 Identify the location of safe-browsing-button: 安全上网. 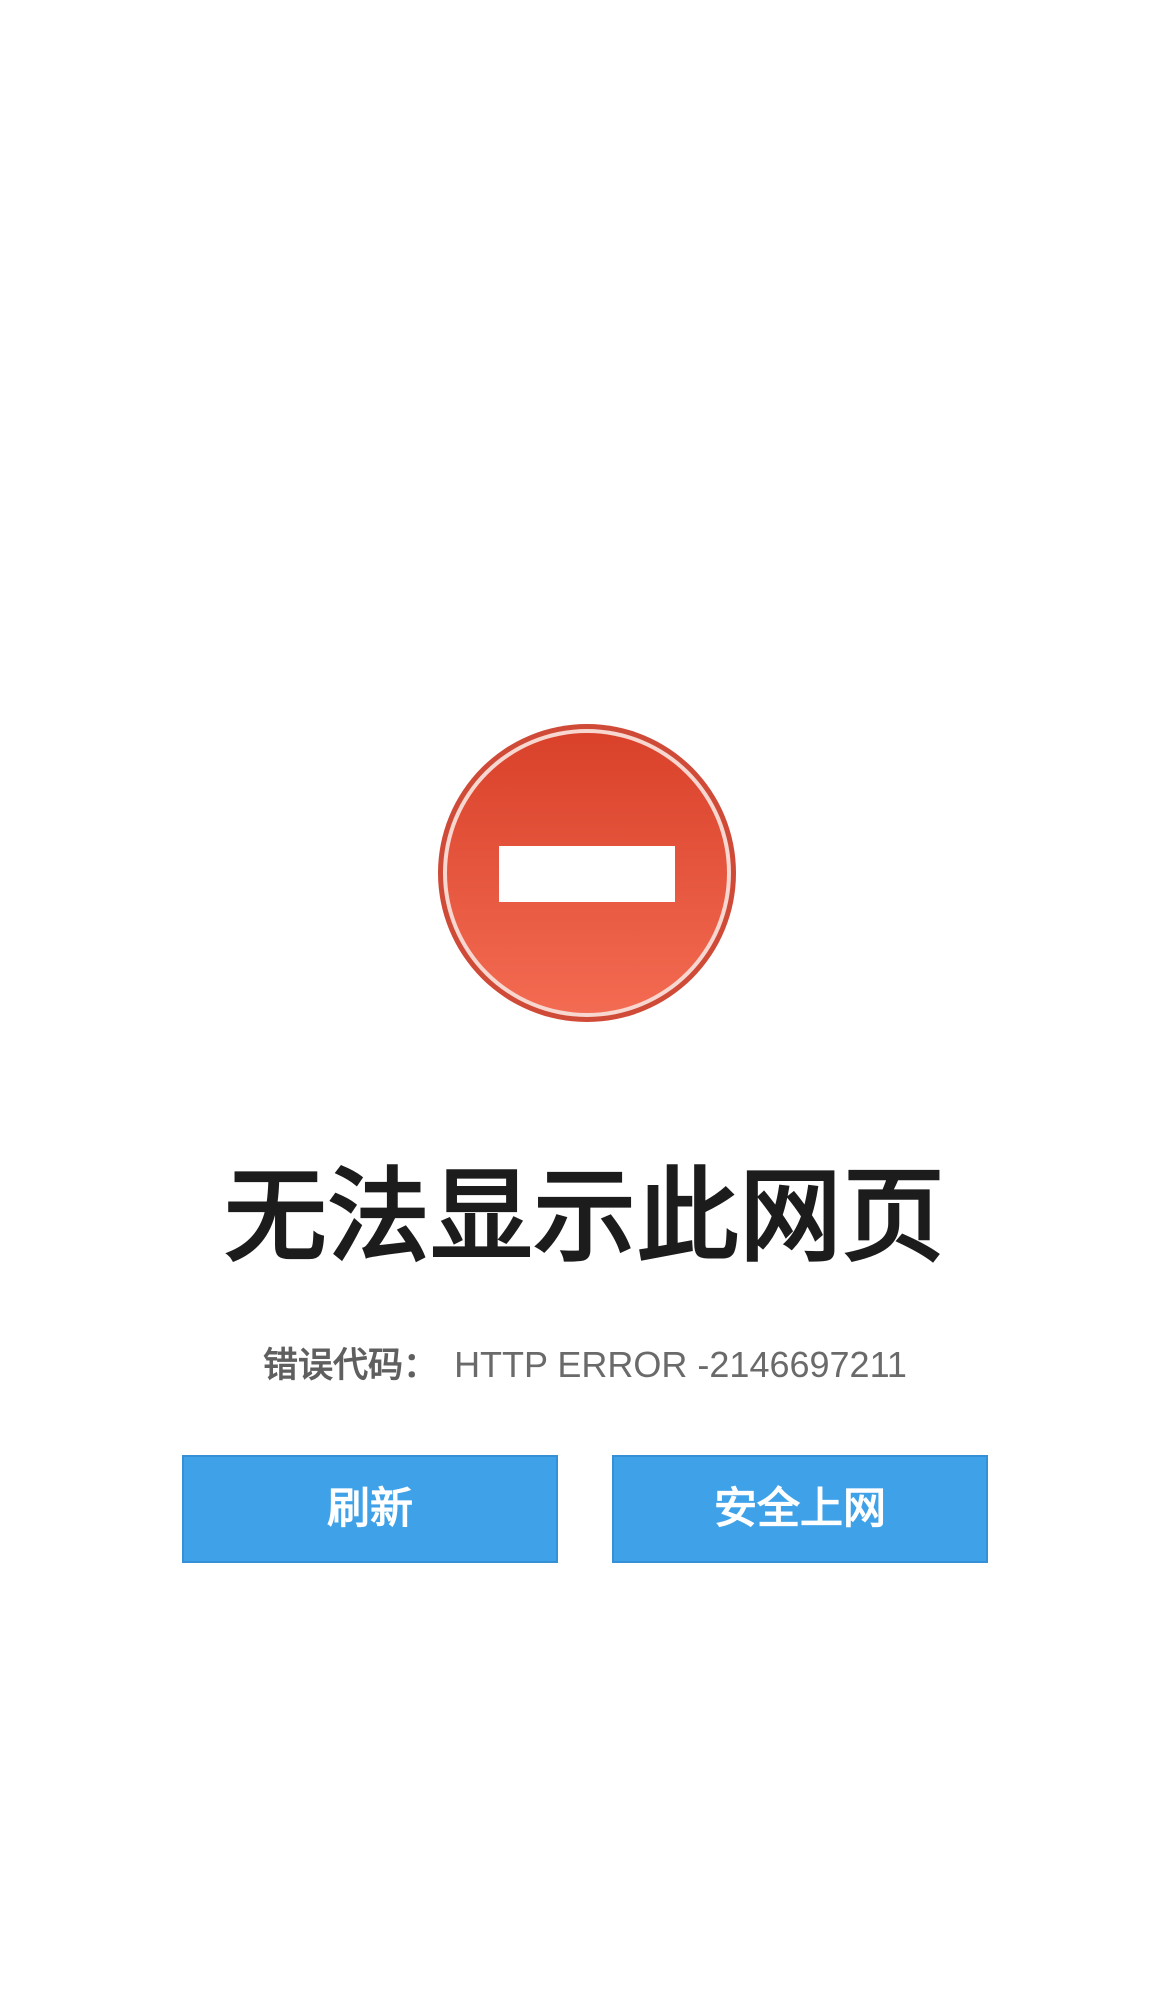
(800, 1509).